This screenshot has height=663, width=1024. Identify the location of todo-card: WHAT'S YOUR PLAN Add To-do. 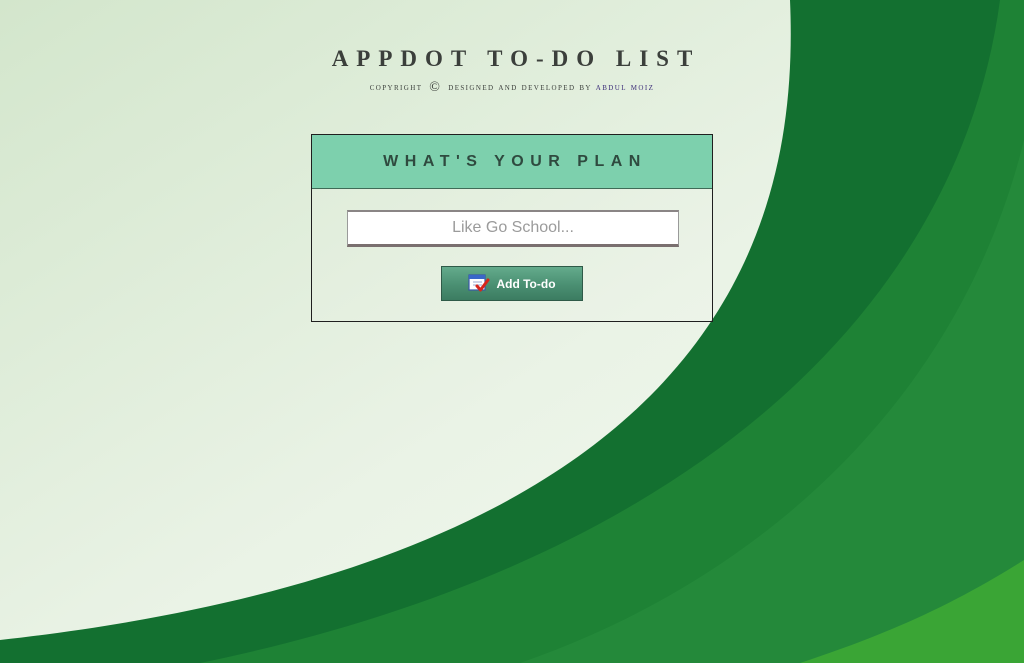
(512, 228).